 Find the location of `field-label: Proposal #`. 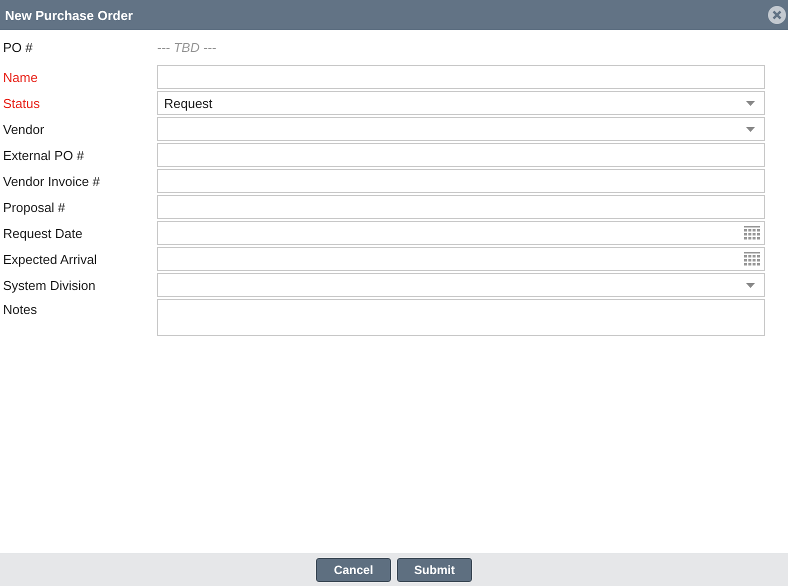

field-label: Proposal # is located at coordinates (34, 207).